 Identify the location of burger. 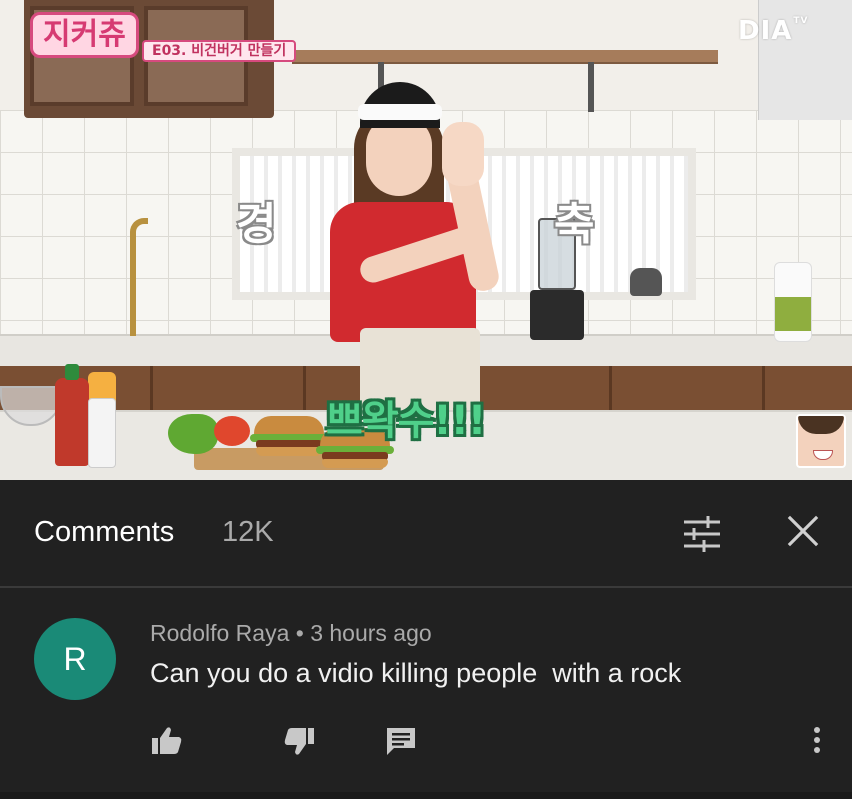
(289, 436).